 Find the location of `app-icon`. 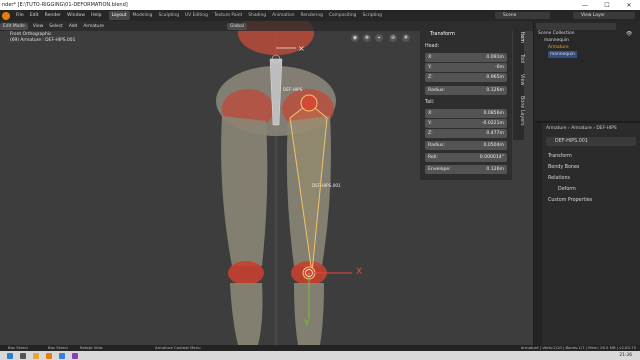

app-icon is located at coordinates (75, 355).